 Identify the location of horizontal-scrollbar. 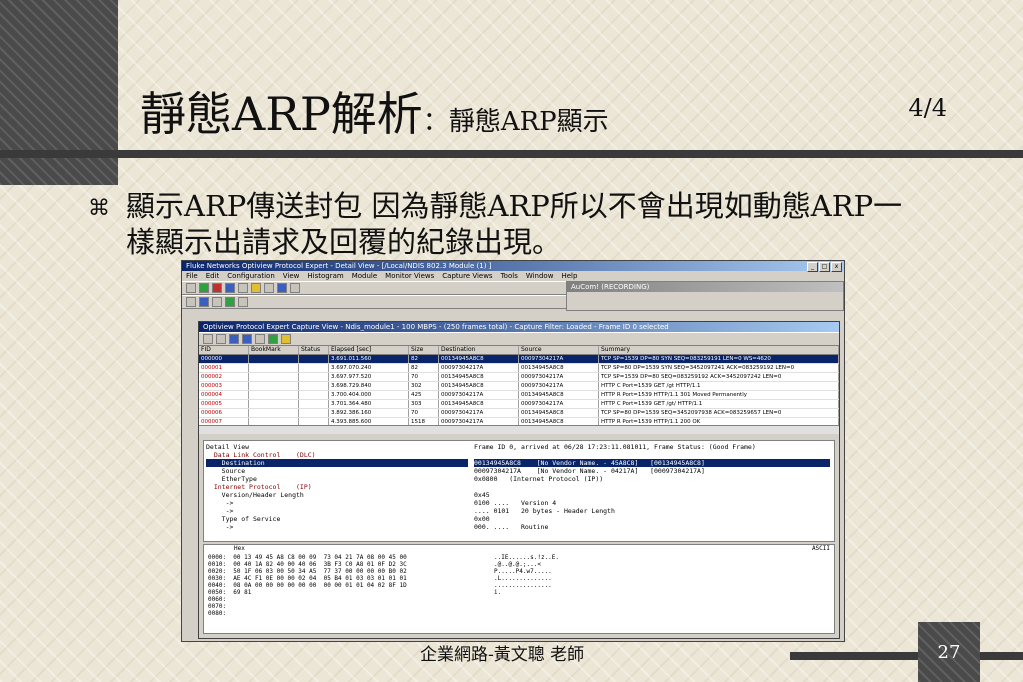
(519, 429).